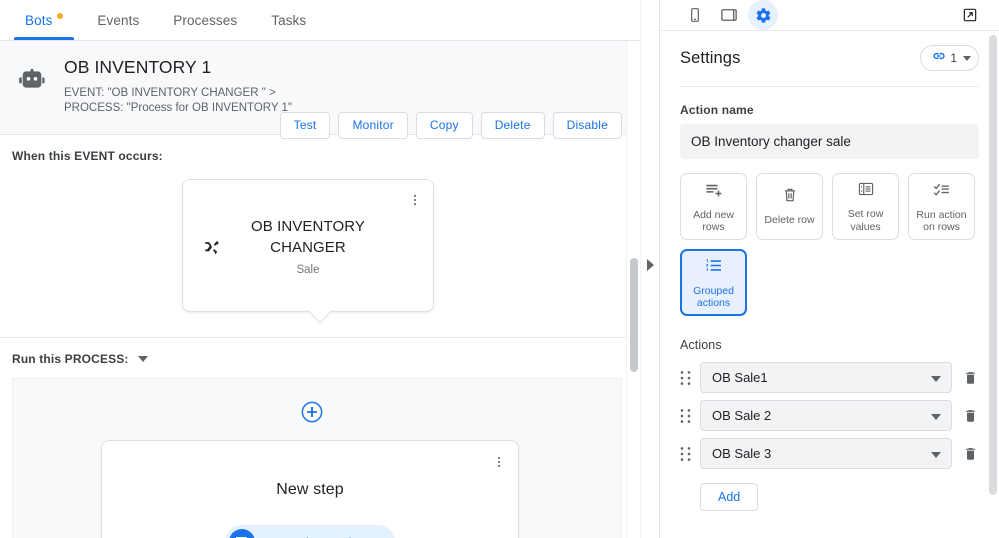 This screenshot has width=999, height=538. Describe the element at coordinates (138, 67) in the screenshot. I see `page-title: OB INVENTORY 1` at that location.